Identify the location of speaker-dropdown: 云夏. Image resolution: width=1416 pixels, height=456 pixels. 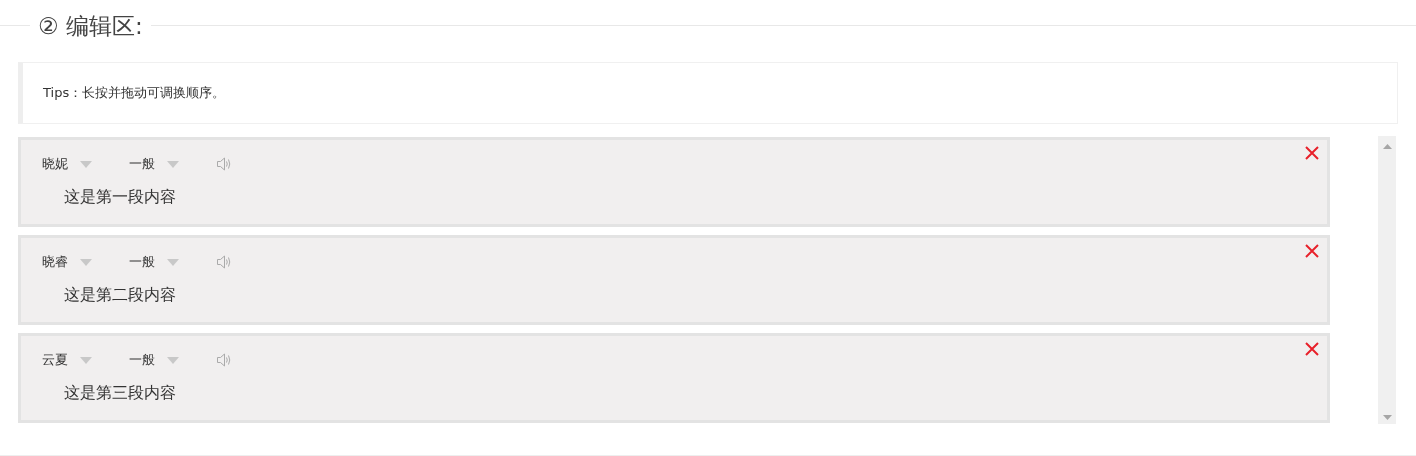
(85, 360).